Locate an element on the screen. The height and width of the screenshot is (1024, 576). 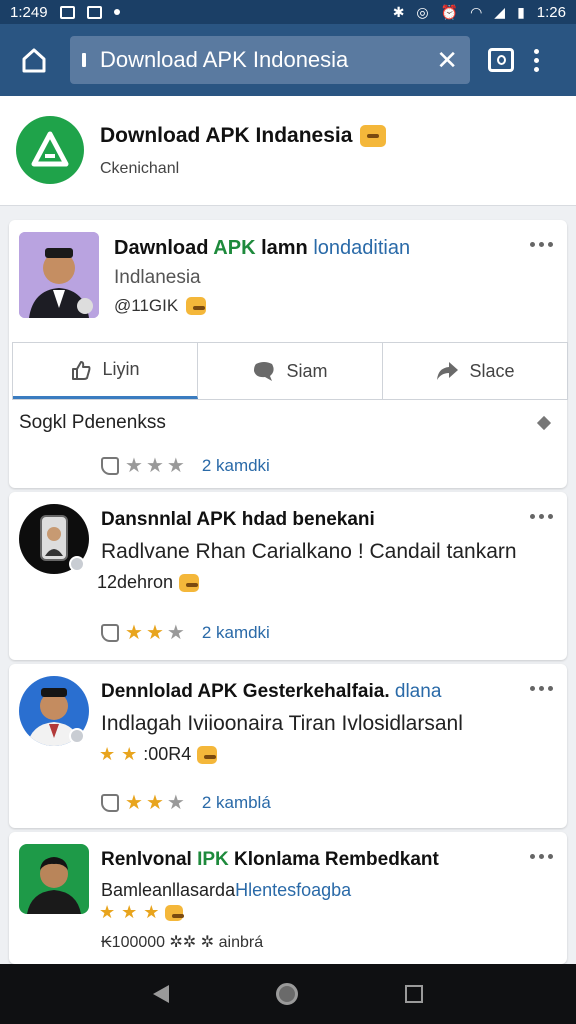
like-label: Liyin is located at coordinates (121, 369).